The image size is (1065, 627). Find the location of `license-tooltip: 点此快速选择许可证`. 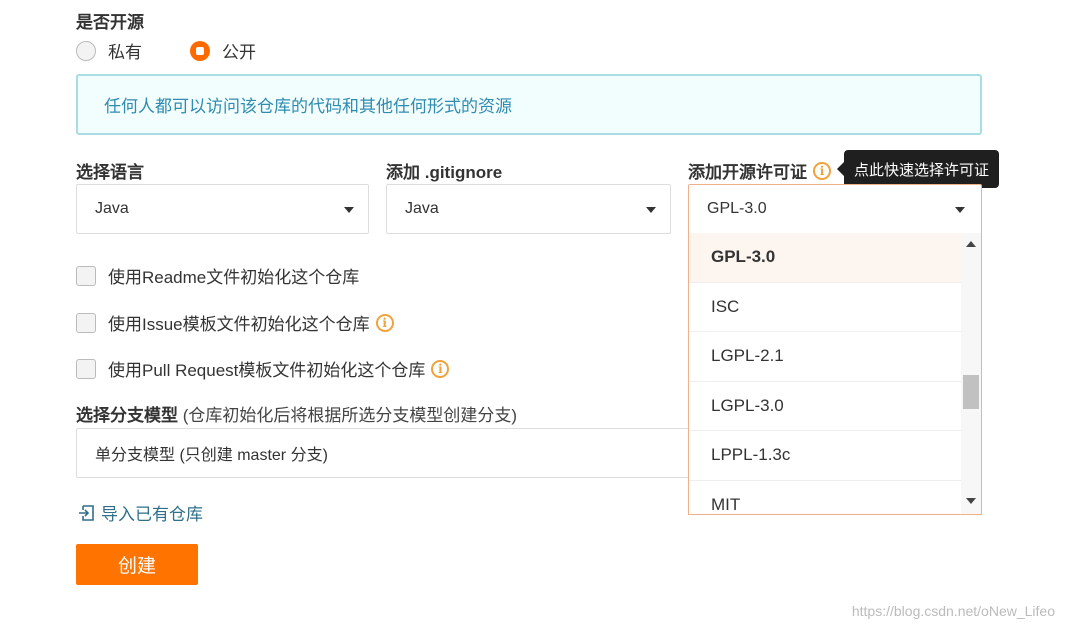

license-tooltip: 点此快速选择许可证 is located at coordinates (918, 169).